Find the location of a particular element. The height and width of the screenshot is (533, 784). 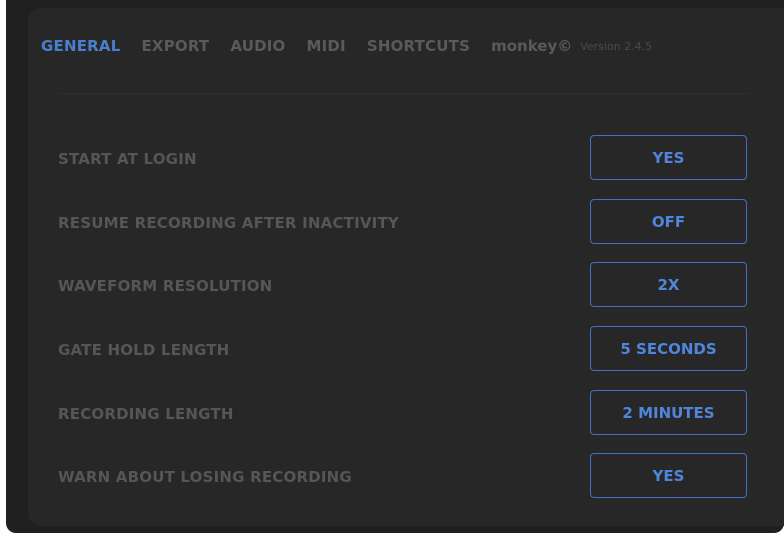

setting-label: START AT LOGIN is located at coordinates (127, 159).